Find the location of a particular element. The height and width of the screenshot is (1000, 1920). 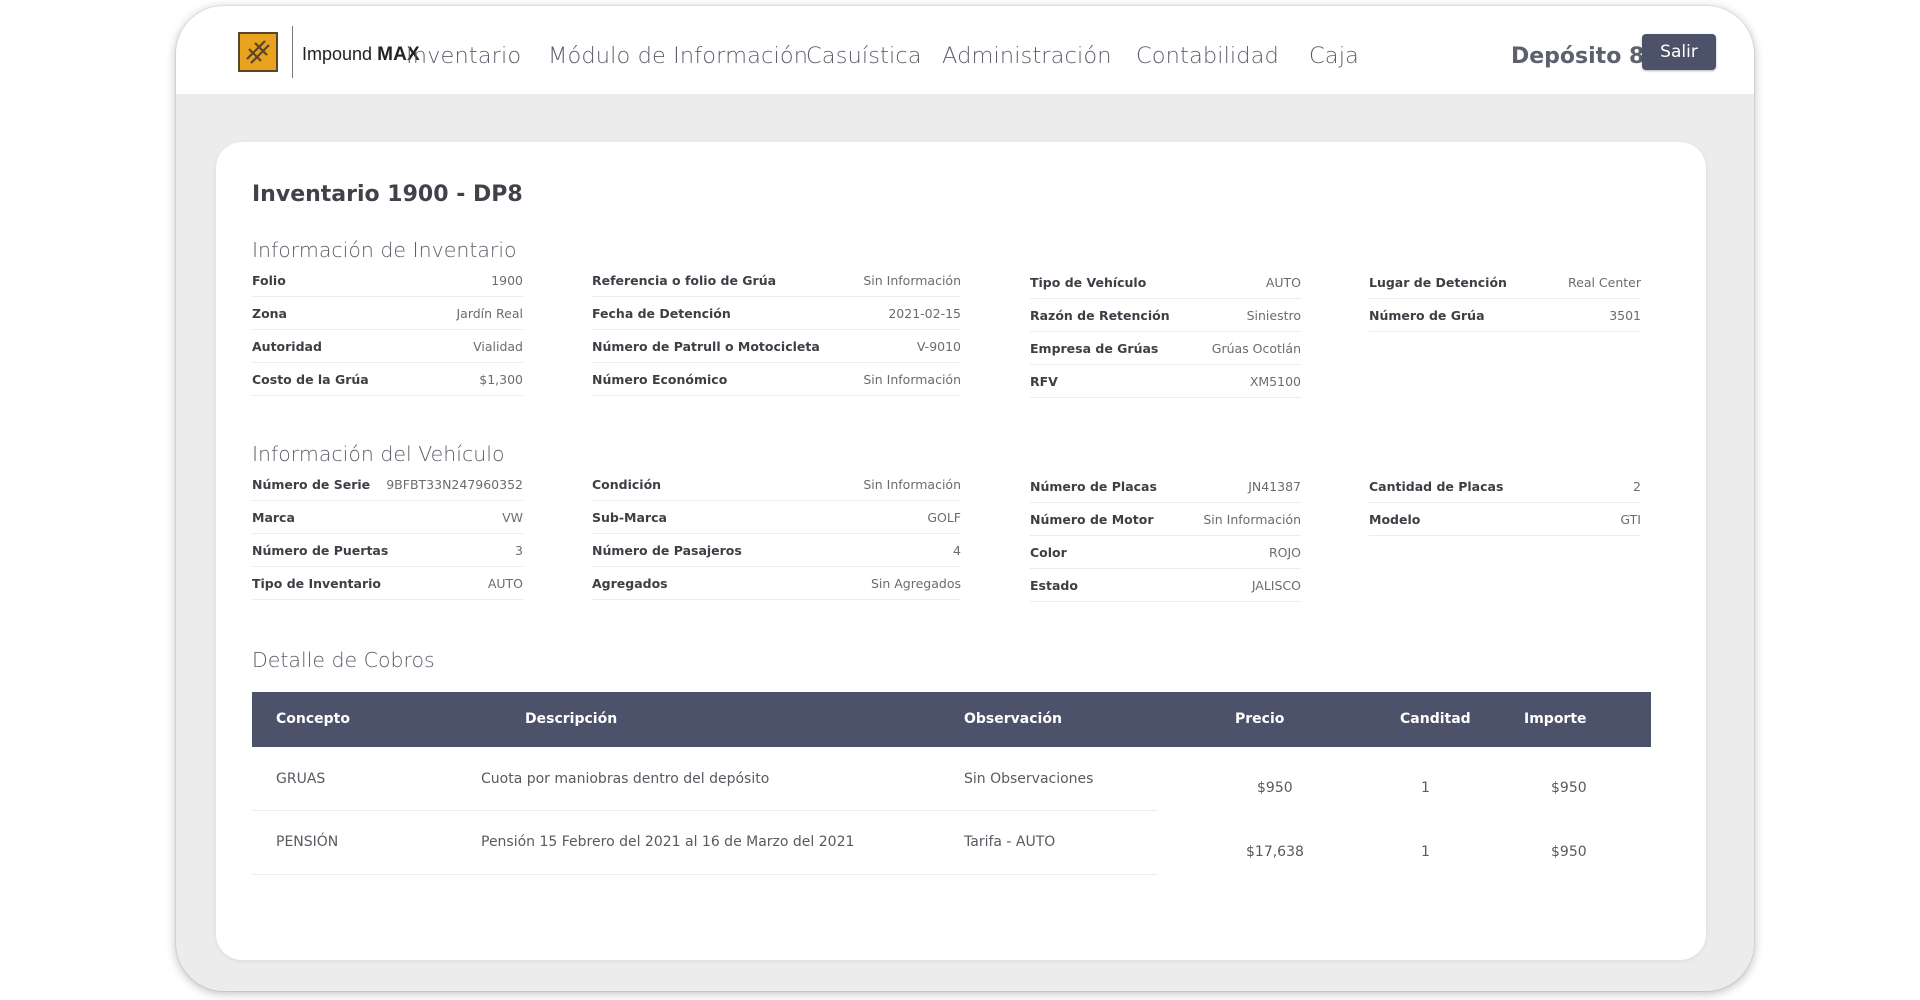

cell-precio: $950 is located at coordinates (1275, 788).